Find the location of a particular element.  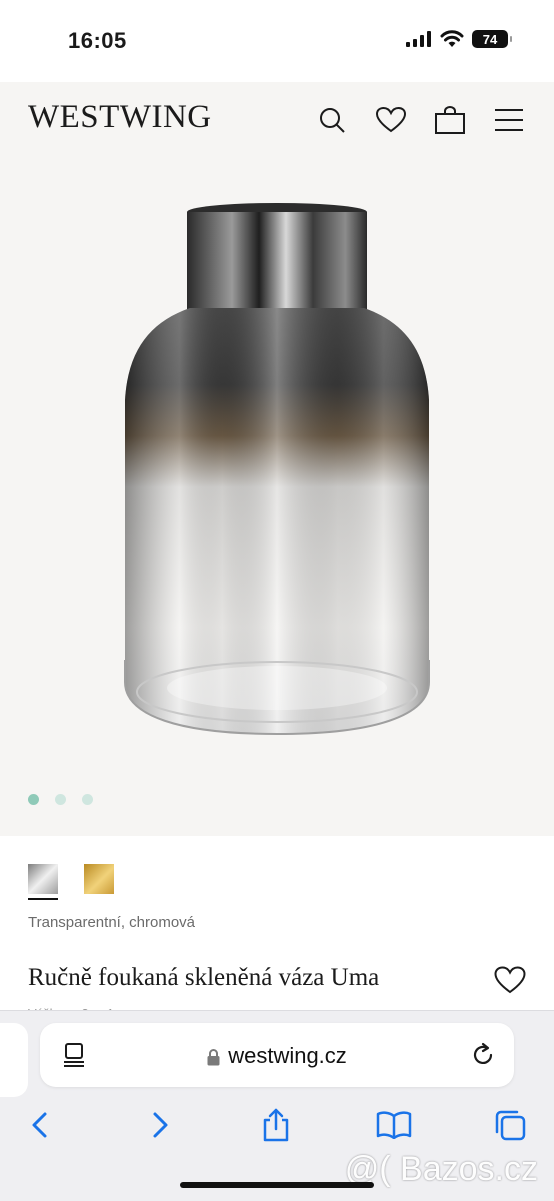

url-text: westwing.cz is located at coordinates (287, 1055).